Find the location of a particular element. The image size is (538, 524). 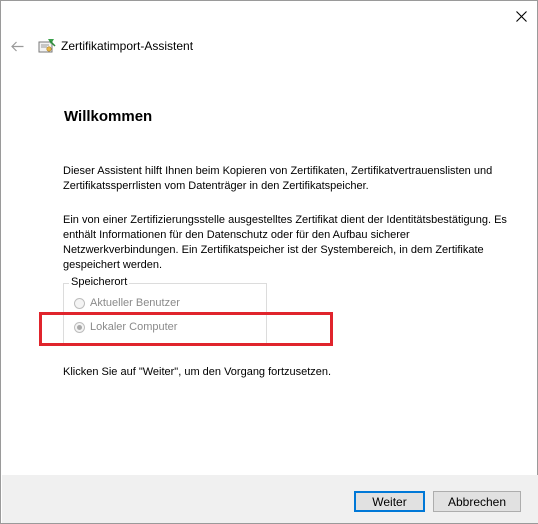

radio-current-user: Aktueller Benutzer is located at coordinates (127, 303).